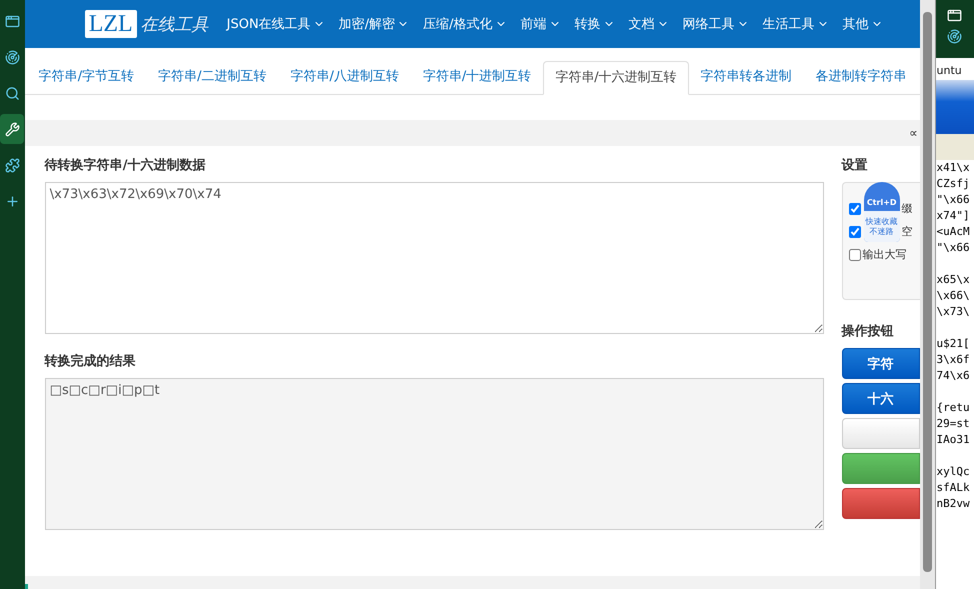 The width and height of the screenshot is (974, 589). Describe the element at coordinates (855, 165) in the screenshot. I see `settings-title: 设置` at that location.